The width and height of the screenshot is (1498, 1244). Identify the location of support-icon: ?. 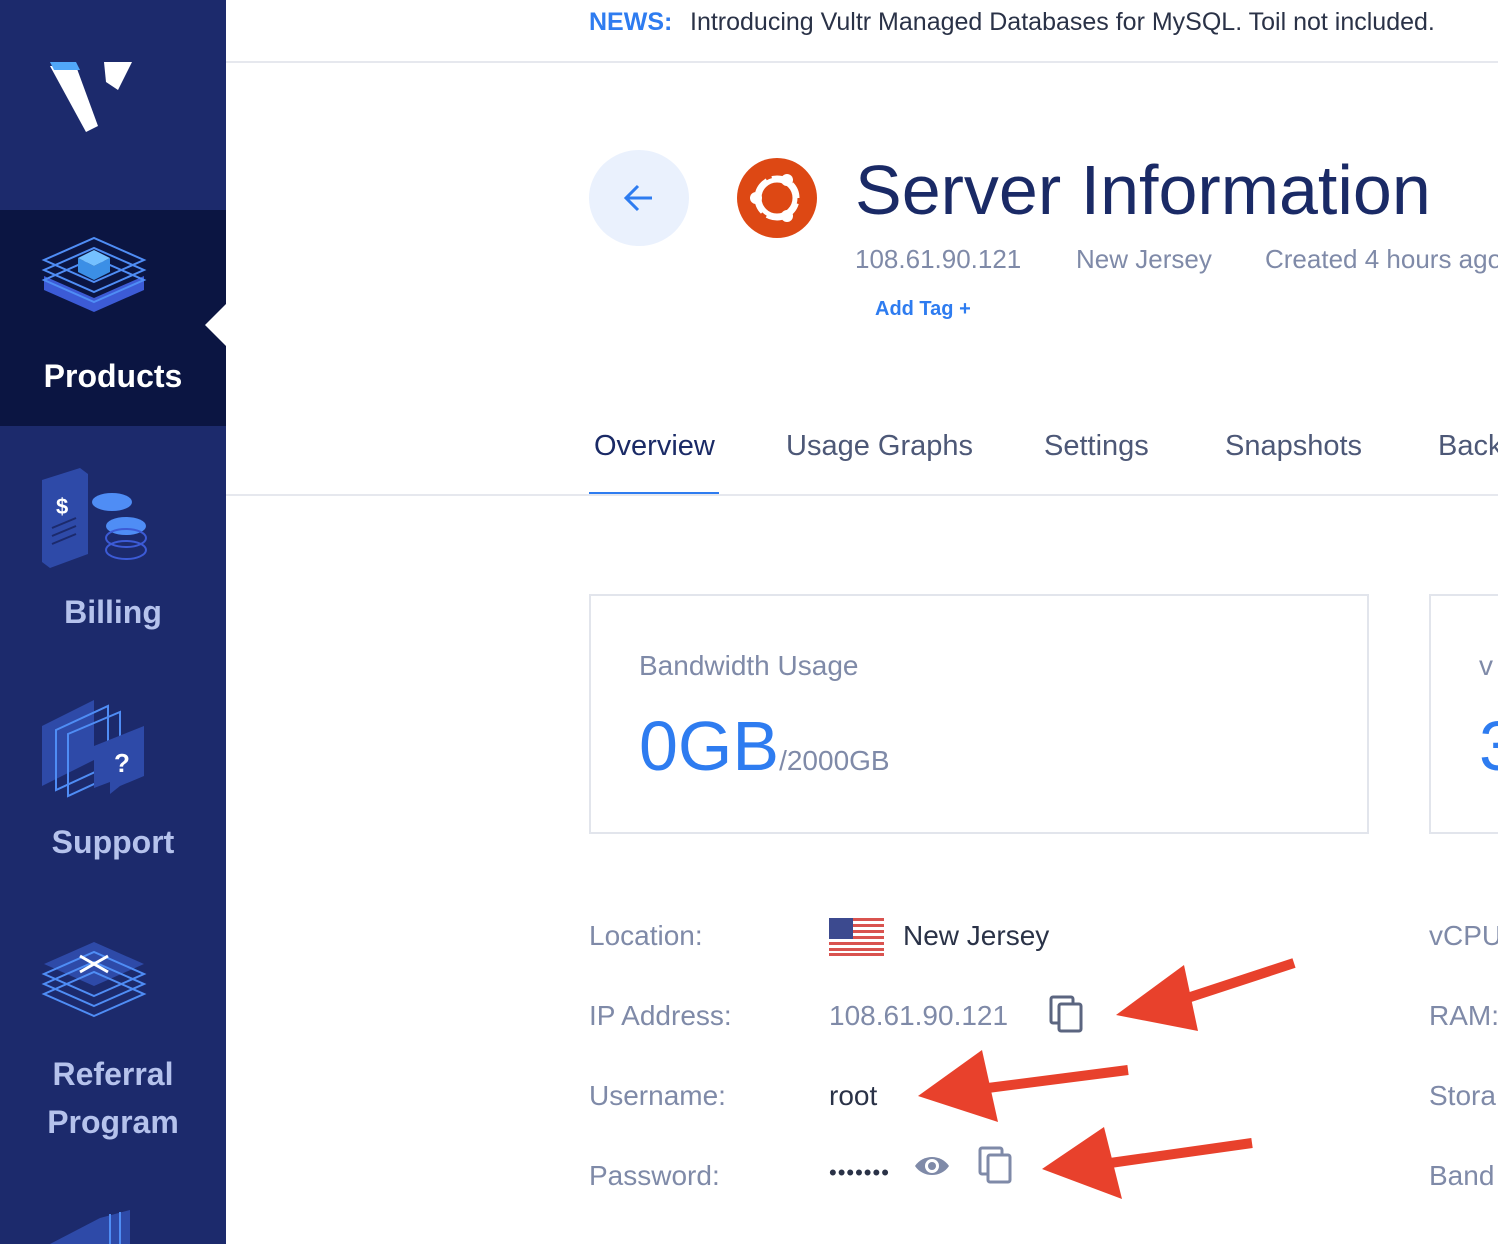
(93, 749).